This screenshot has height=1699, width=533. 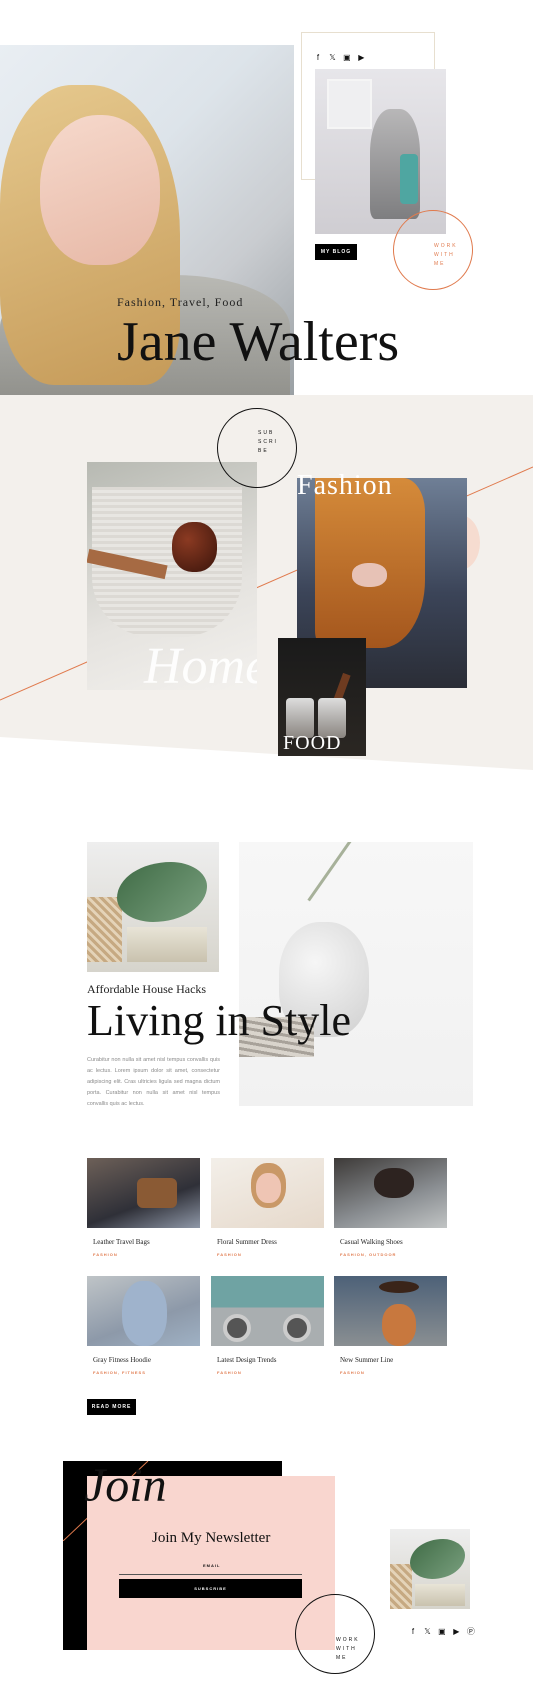 I want to click on feature-plant-photo, so click(x=153, y=907).